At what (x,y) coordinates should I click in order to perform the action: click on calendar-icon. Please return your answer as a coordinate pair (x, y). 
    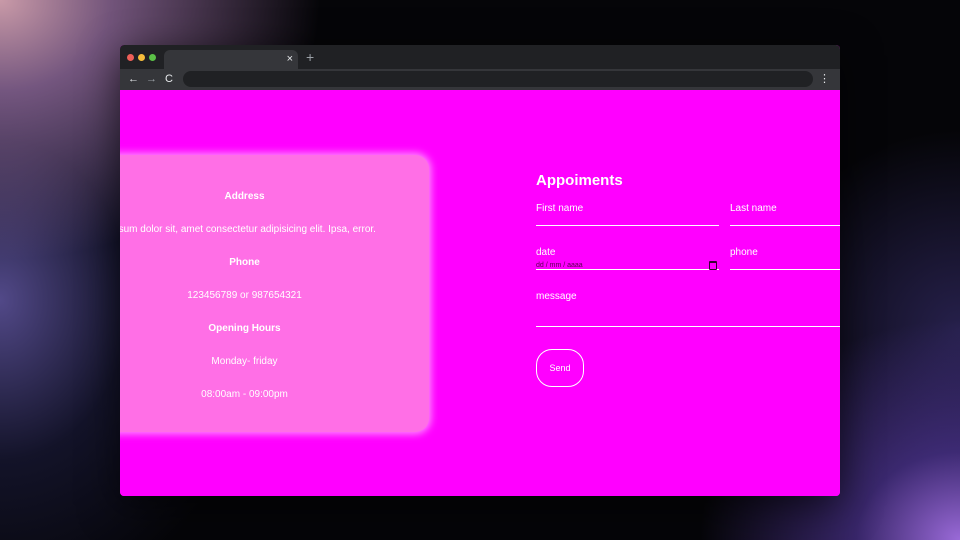
    Looking at the image, I should click on (713, 265).